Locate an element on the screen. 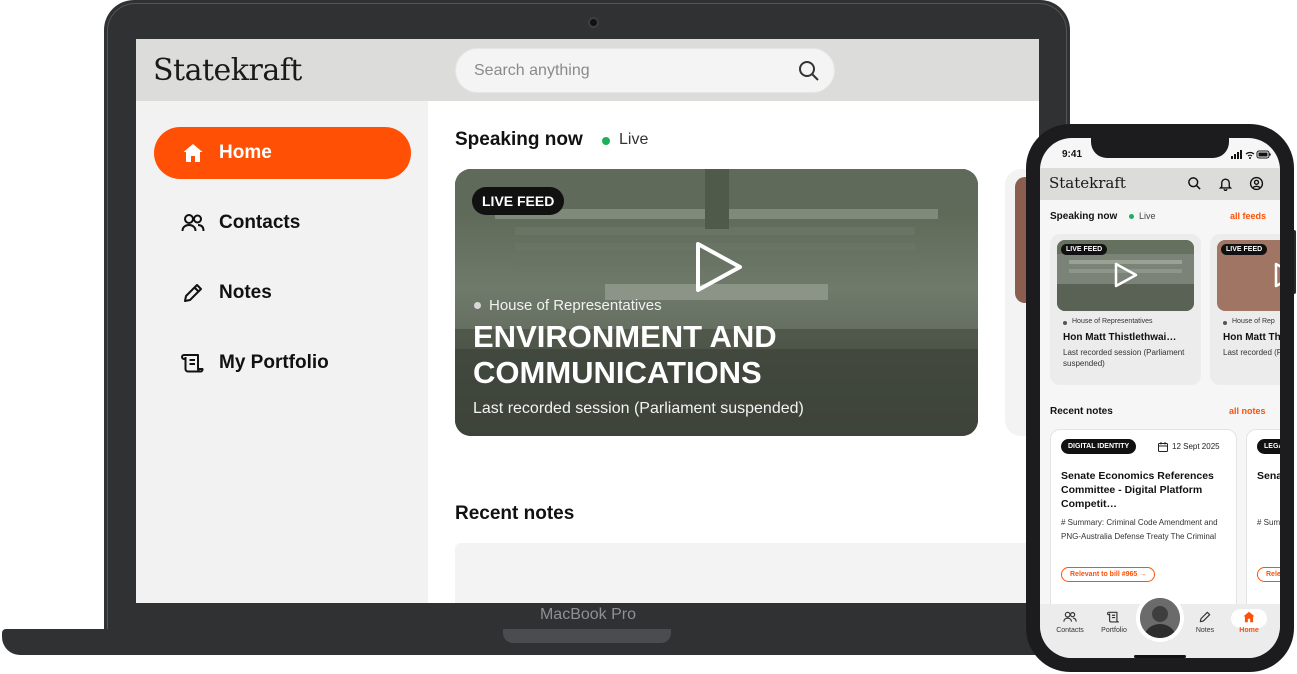  search-input: Search anything is located at coordinates (532, 71).